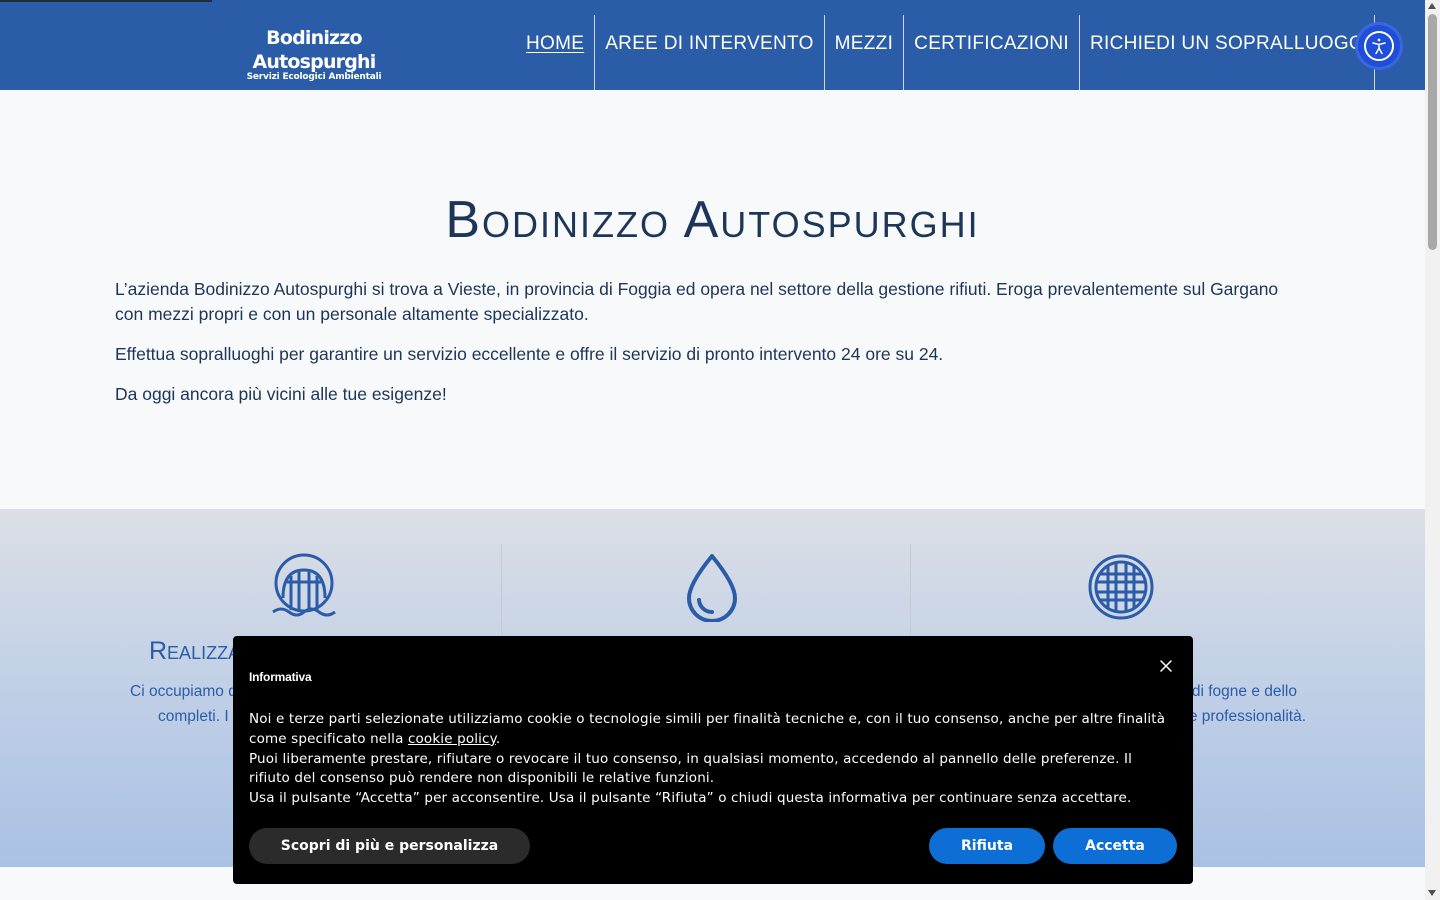  Describe the element at coordinates (106, 1) in the screenshot. I see `top-loading-line` at that location.